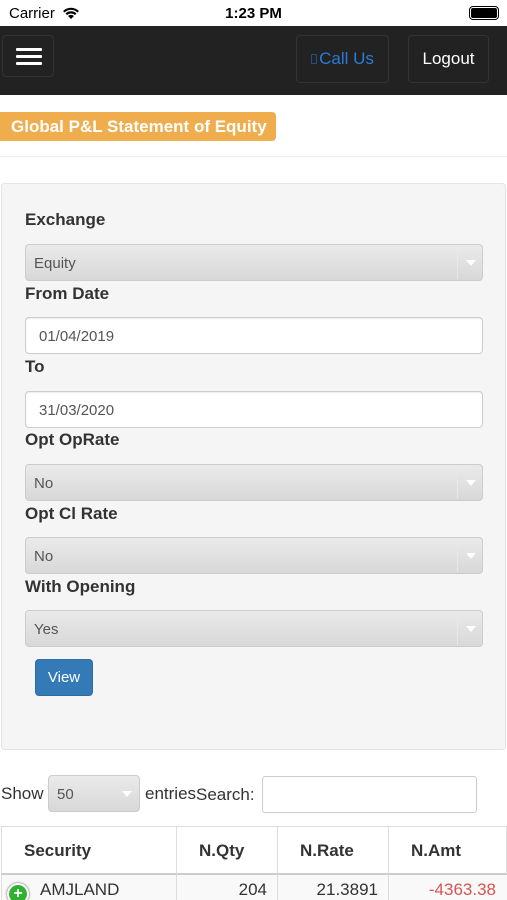 Image resolution: width=507 pixels, height=900 pixels. What do you see at coordinates (18, 891) in the screenshot?
I see `expand-plus-icon: +` at bounding box center [18, 891].